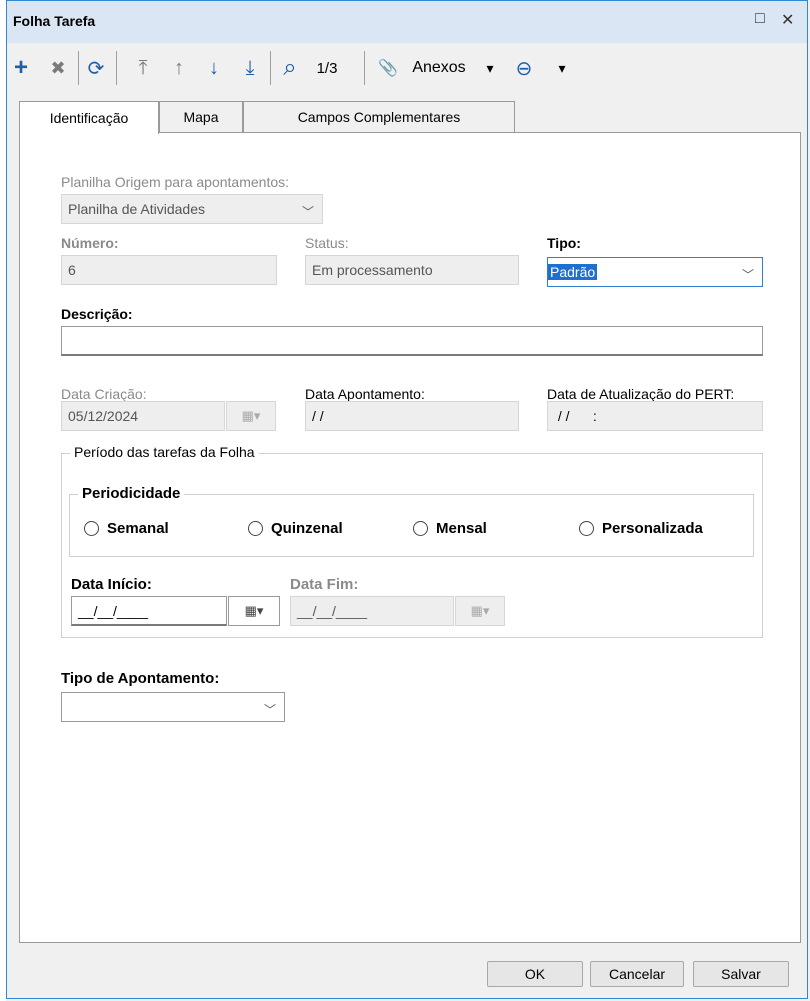  I want to click on radio-mensal: Mensal, so click(450, 528).